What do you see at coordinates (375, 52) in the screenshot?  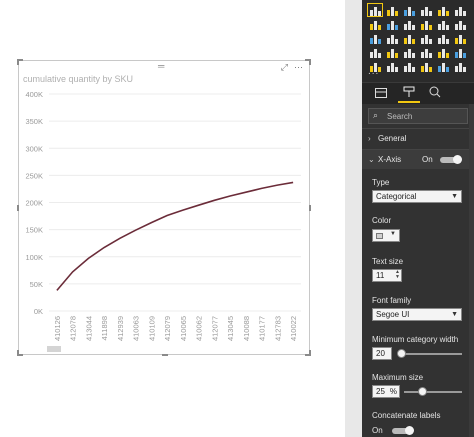 I see `filled-map-icon` at bounding box center [375, 52].